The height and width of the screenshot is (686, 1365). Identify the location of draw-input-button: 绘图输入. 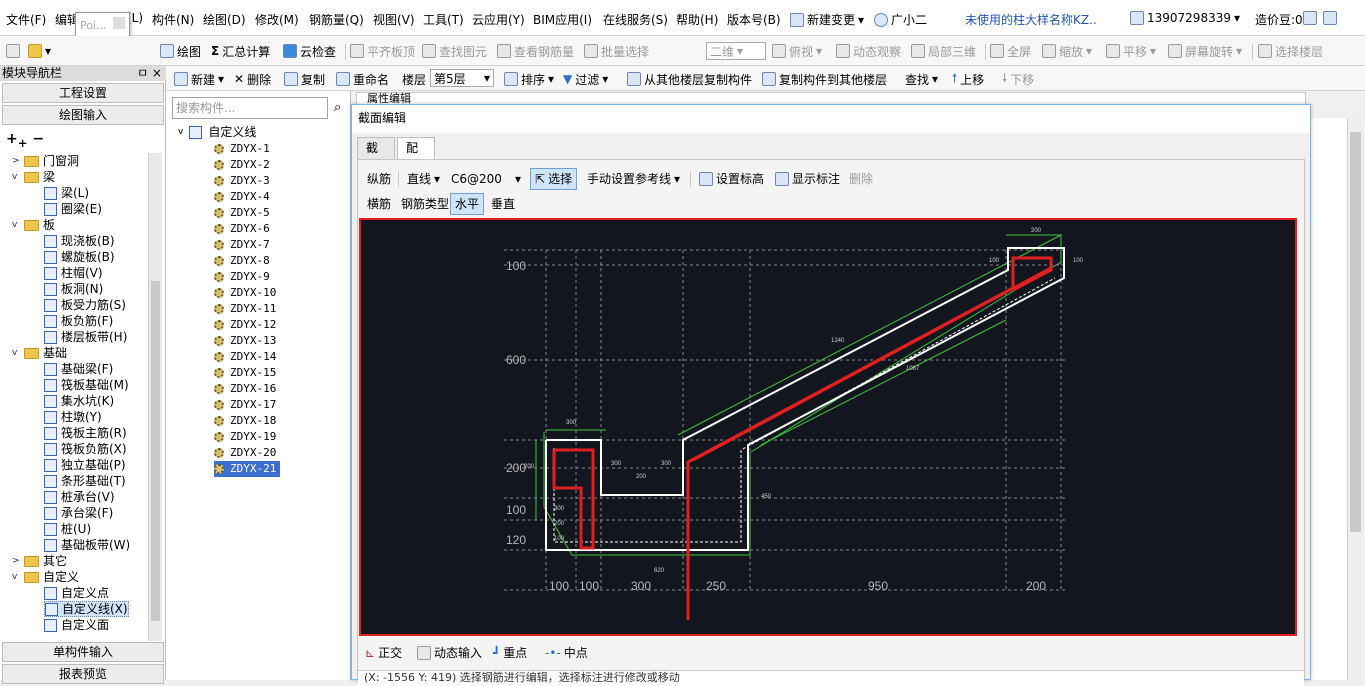
(83, 115).